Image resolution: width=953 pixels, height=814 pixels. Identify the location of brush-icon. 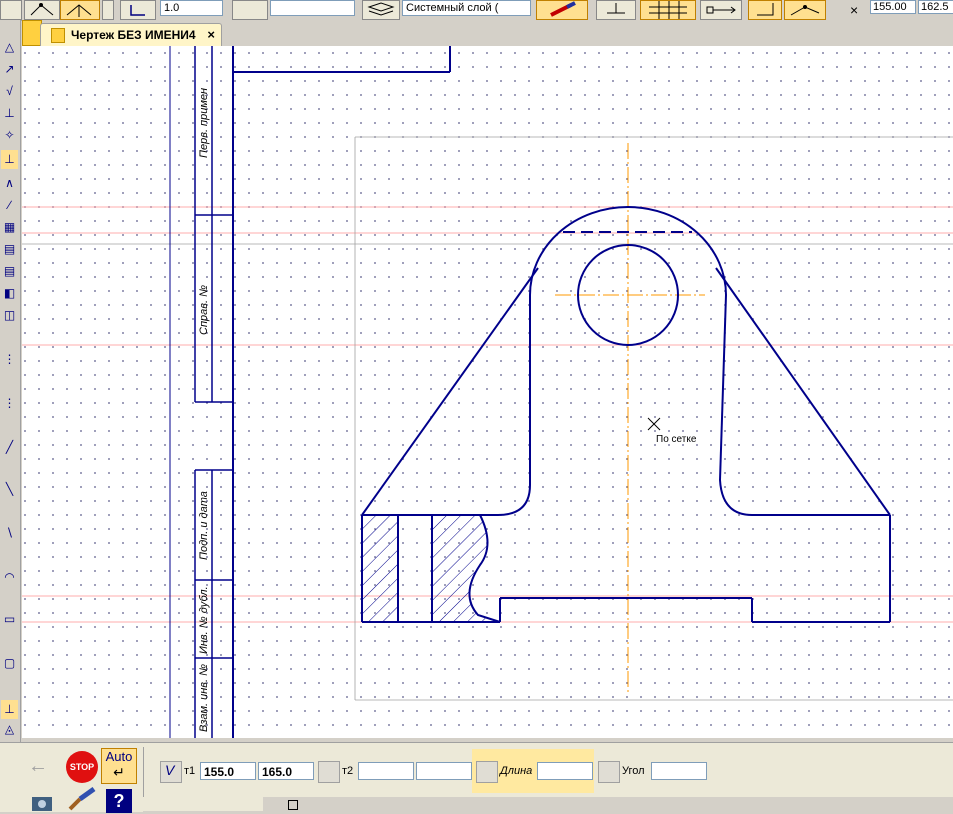
(82, 798).